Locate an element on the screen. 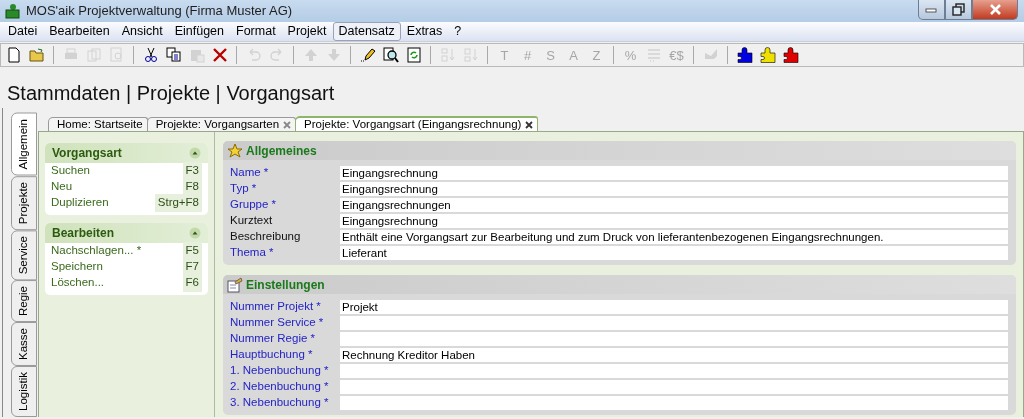  field-label: Nummer Service * is located at coordinates (277, 323).